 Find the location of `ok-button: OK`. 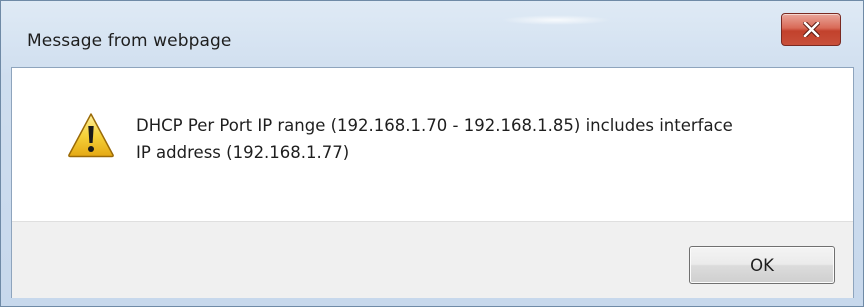

ok-button: OK is located at coordinates (762, 265).